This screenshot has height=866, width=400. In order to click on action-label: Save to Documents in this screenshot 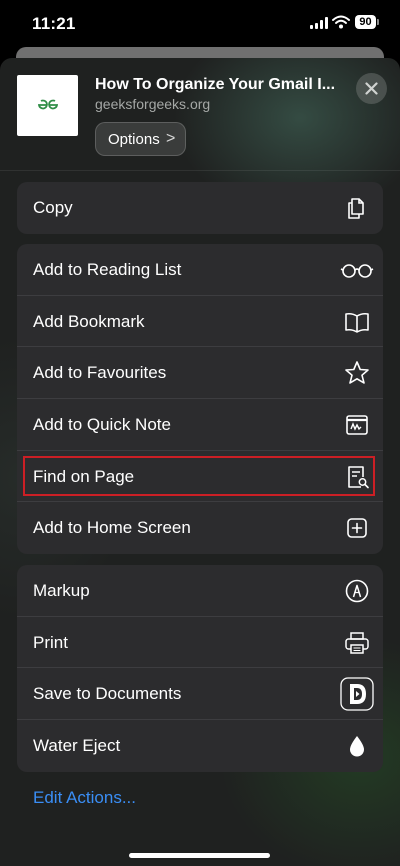, I will do `click(107, 694)`.